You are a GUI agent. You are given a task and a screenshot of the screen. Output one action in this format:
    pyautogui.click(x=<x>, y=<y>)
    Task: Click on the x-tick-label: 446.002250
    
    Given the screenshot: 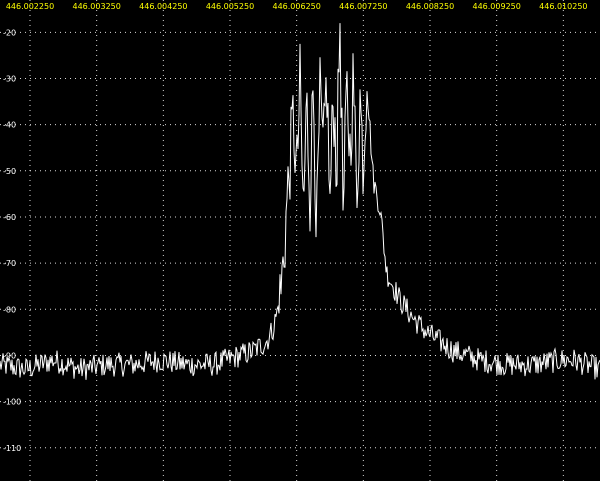 What is the action you would take?
    pyautogui.click(x=30, y=6)
    